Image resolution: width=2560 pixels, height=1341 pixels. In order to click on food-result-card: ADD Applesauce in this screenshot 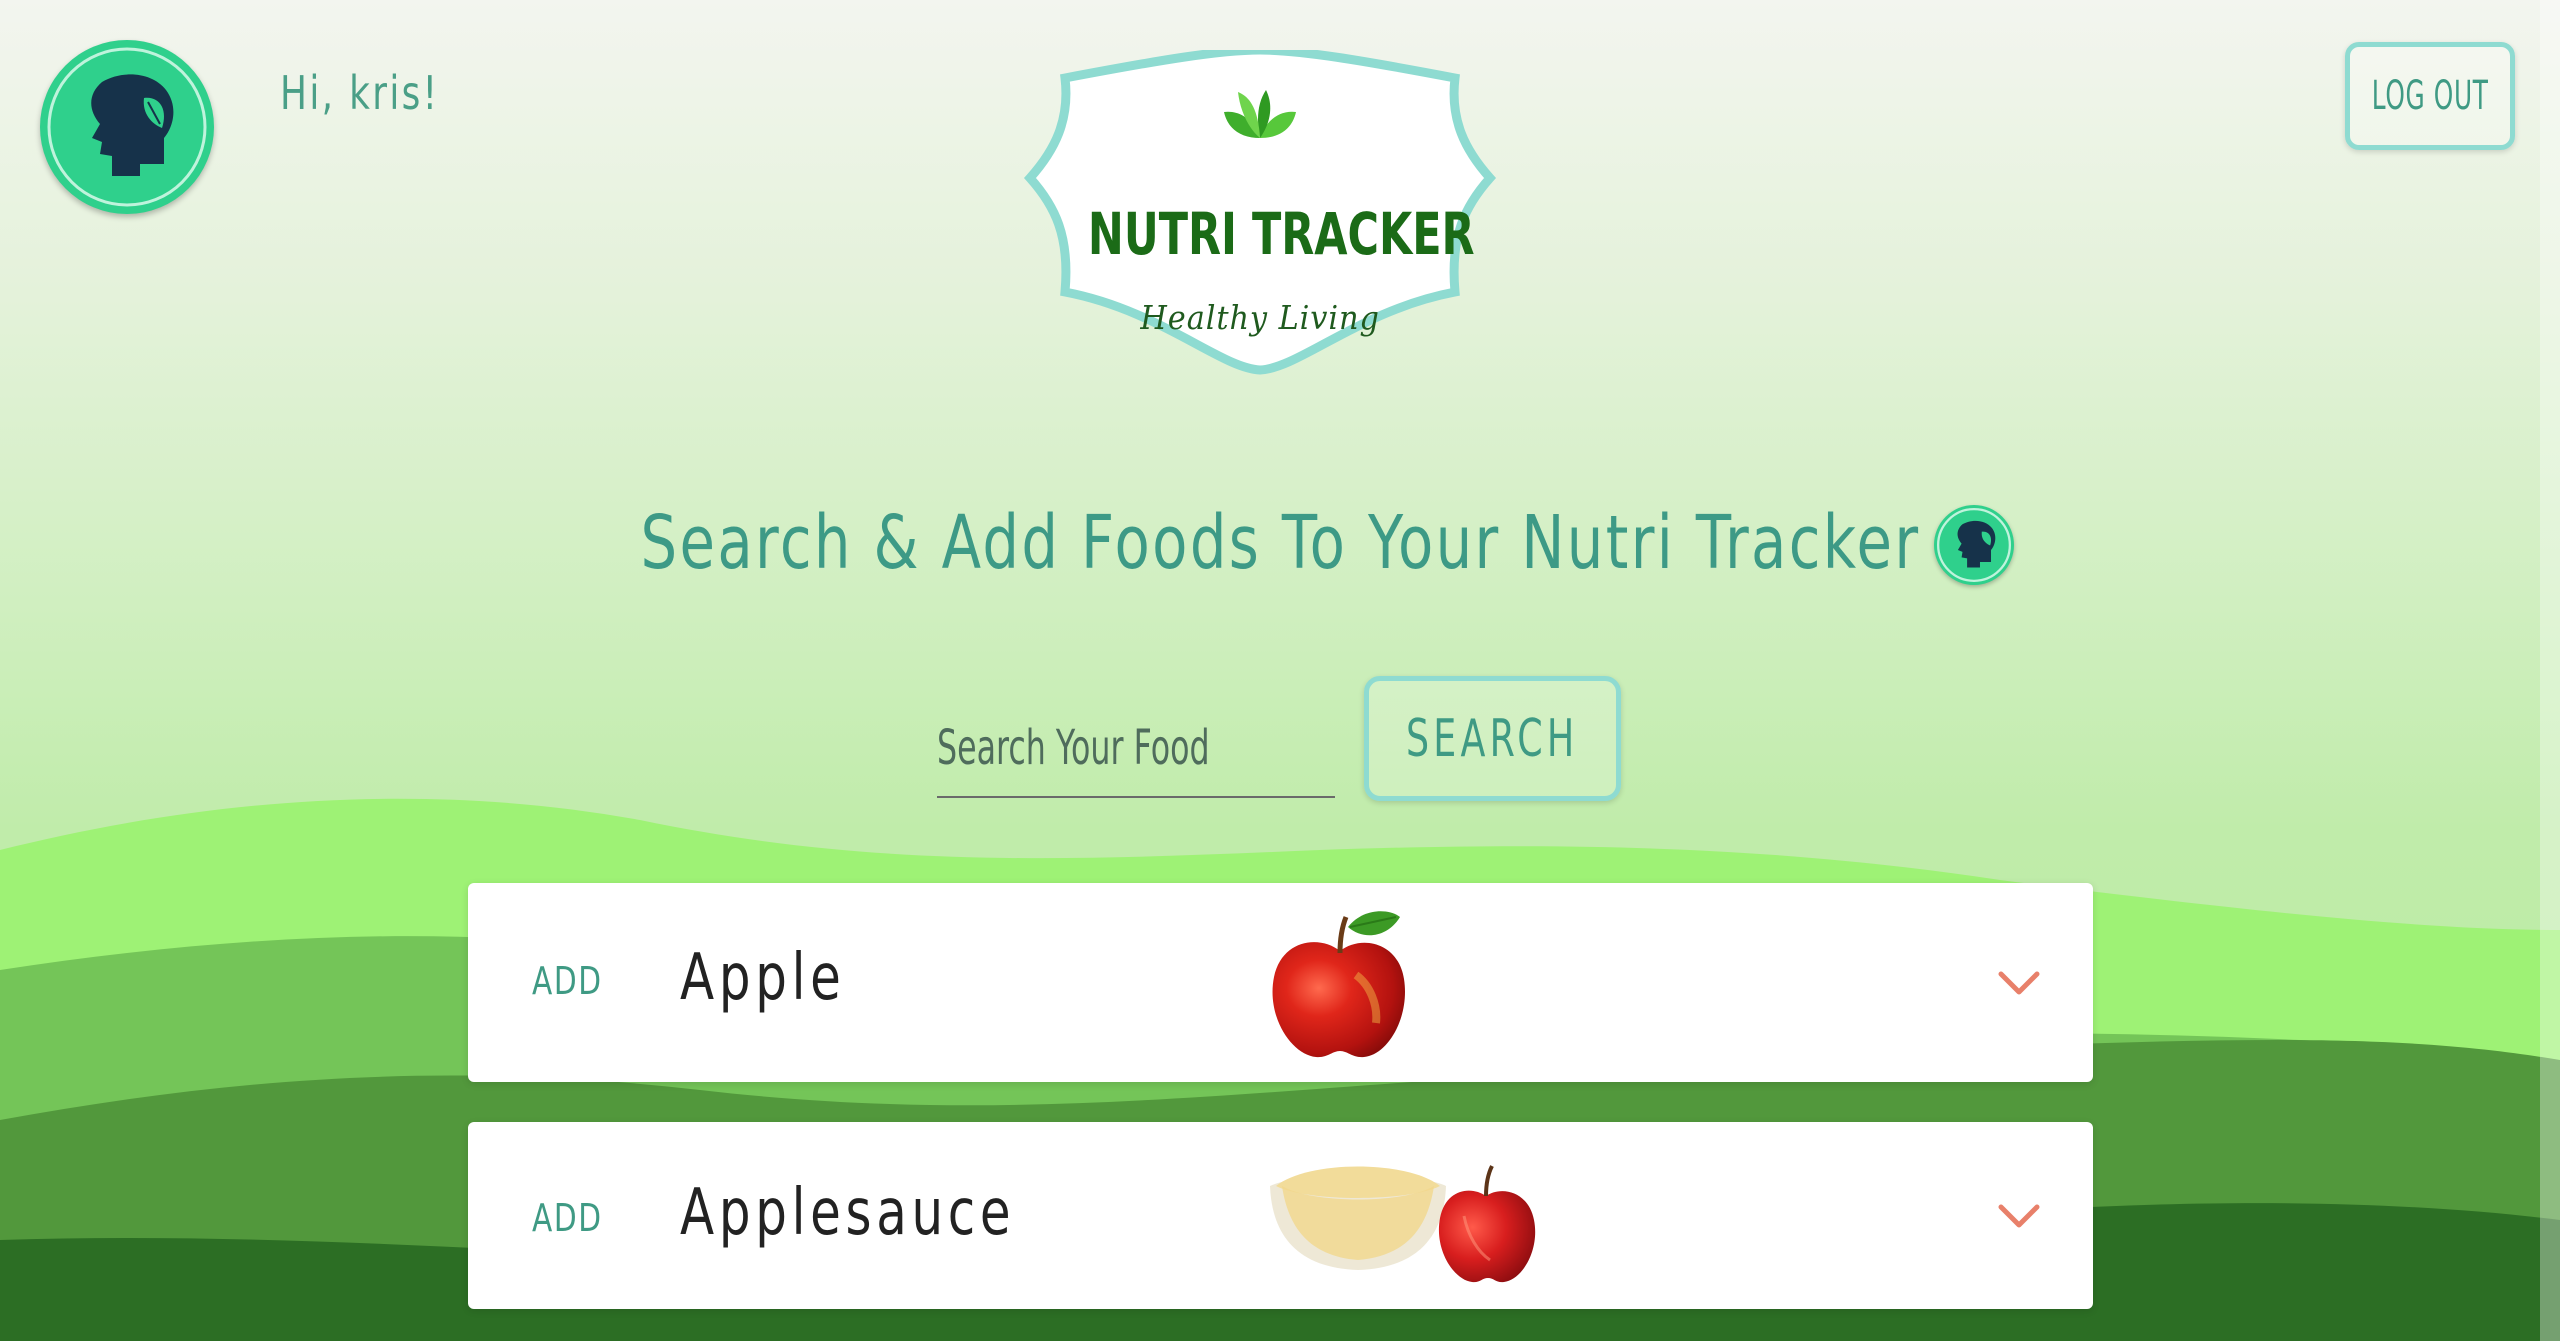, I will do `click(1280, 1215)`.